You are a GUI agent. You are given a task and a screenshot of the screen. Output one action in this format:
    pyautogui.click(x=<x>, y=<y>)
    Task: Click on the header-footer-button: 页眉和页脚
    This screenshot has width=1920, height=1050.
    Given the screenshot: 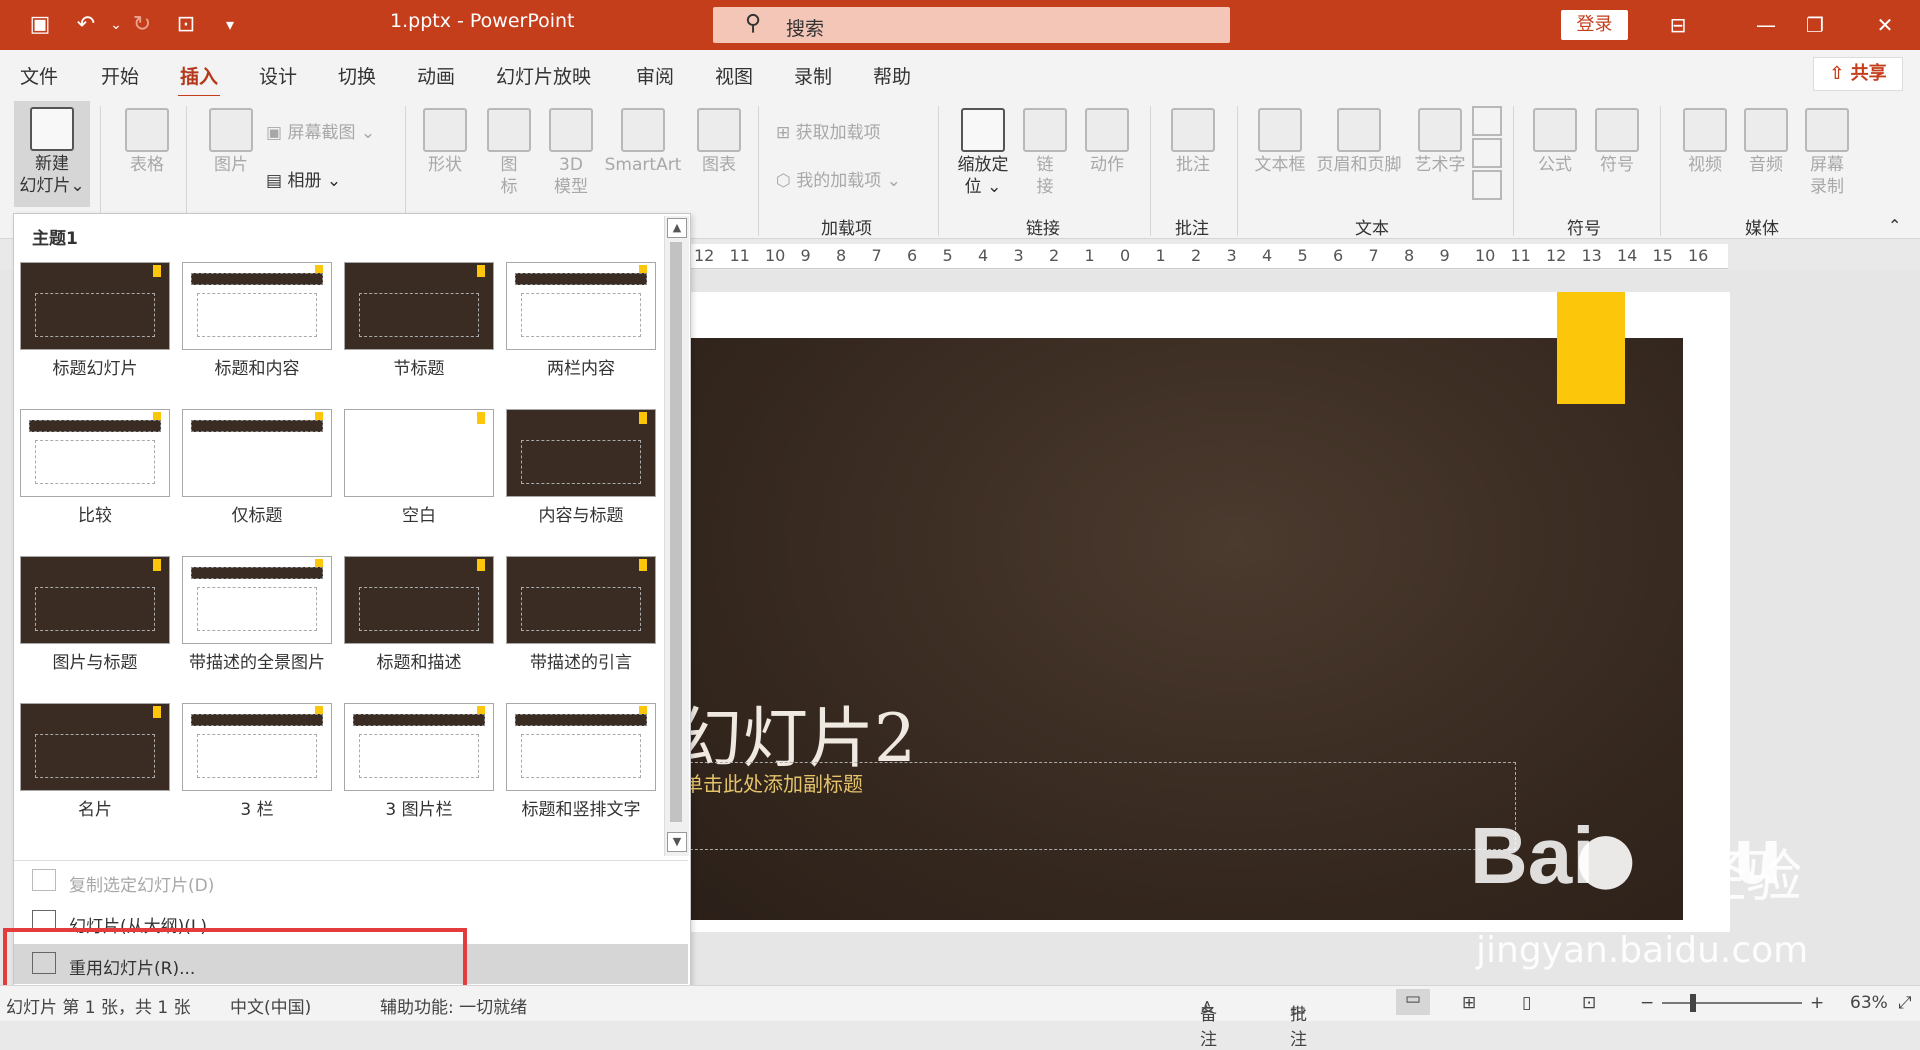 What is the action you would take?
    pyautogui.click(x=1359, y=142)
    